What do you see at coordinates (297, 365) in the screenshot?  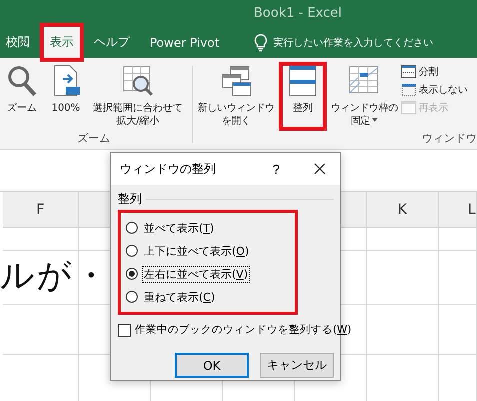 I see `dialog-button: キャンセル` at bounding box center [297, 365].